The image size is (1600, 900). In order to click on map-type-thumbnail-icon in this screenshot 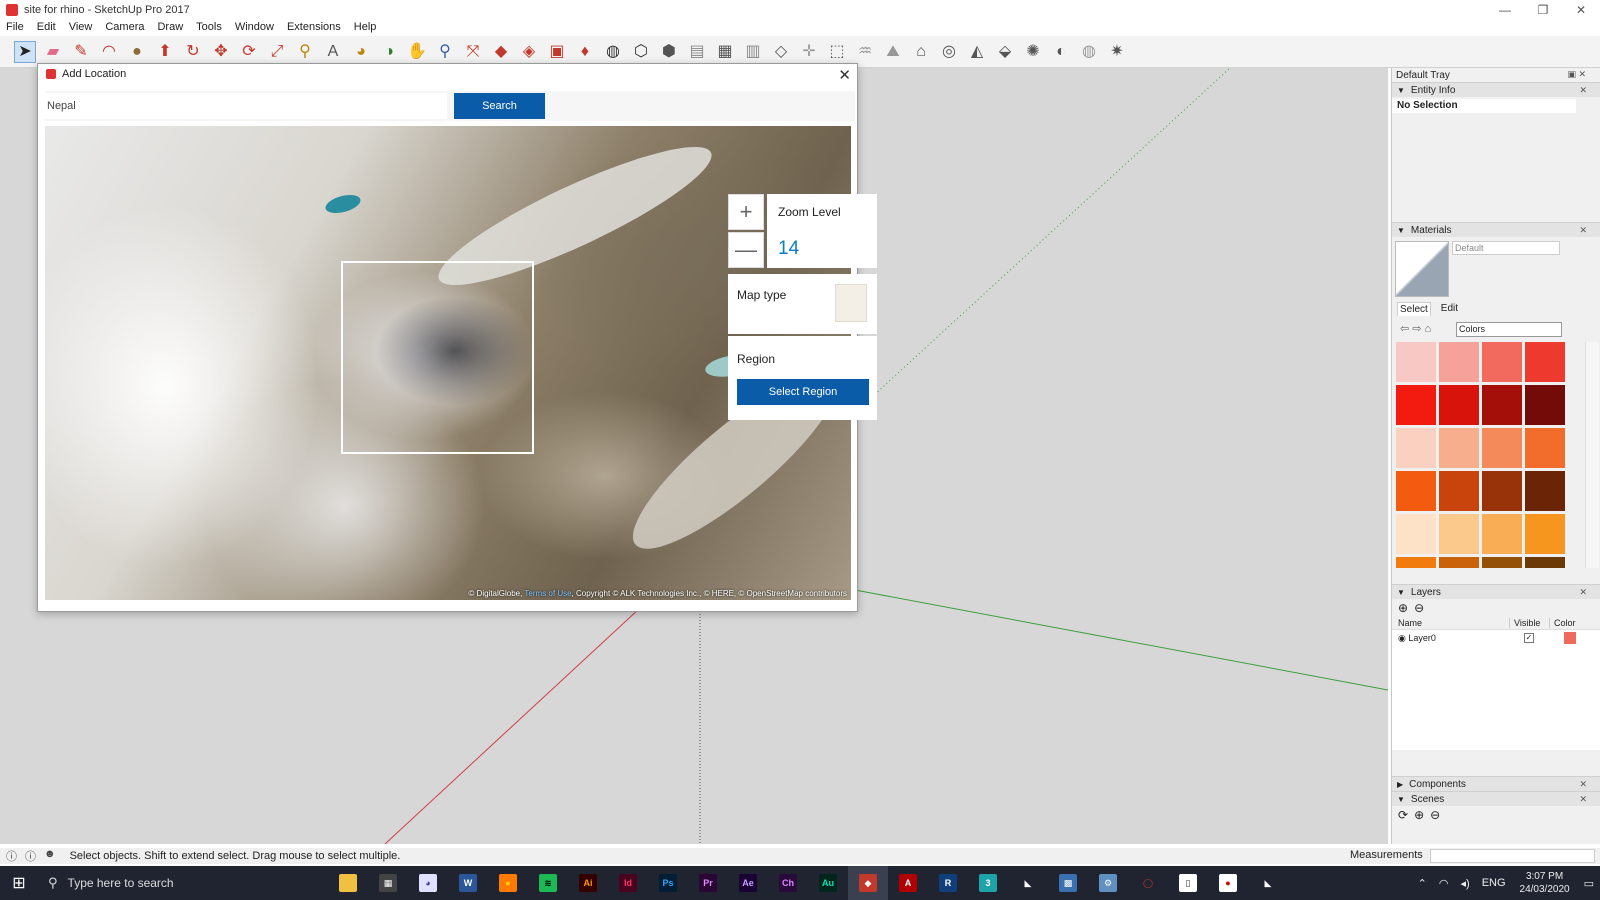, I will do `click(851, 303)`.